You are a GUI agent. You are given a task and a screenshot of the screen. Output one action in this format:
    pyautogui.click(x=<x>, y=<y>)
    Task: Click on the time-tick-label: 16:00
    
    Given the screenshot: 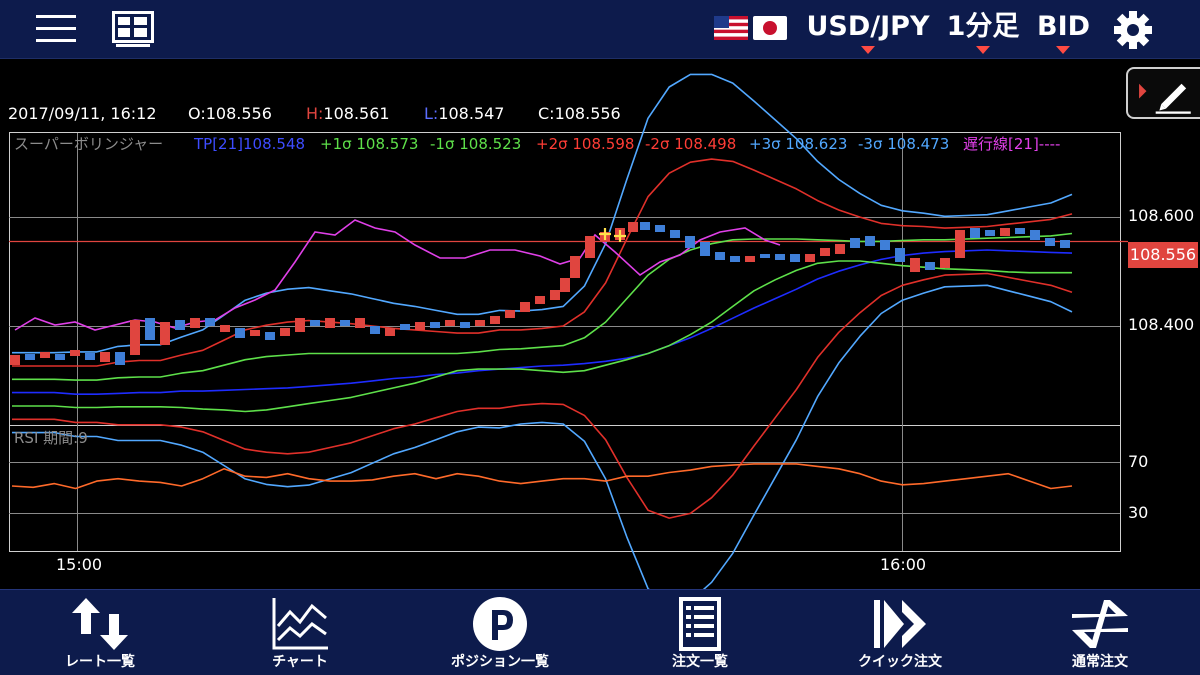 What is the action you would take?
    pyautogui.click(x=903, y=564)
    